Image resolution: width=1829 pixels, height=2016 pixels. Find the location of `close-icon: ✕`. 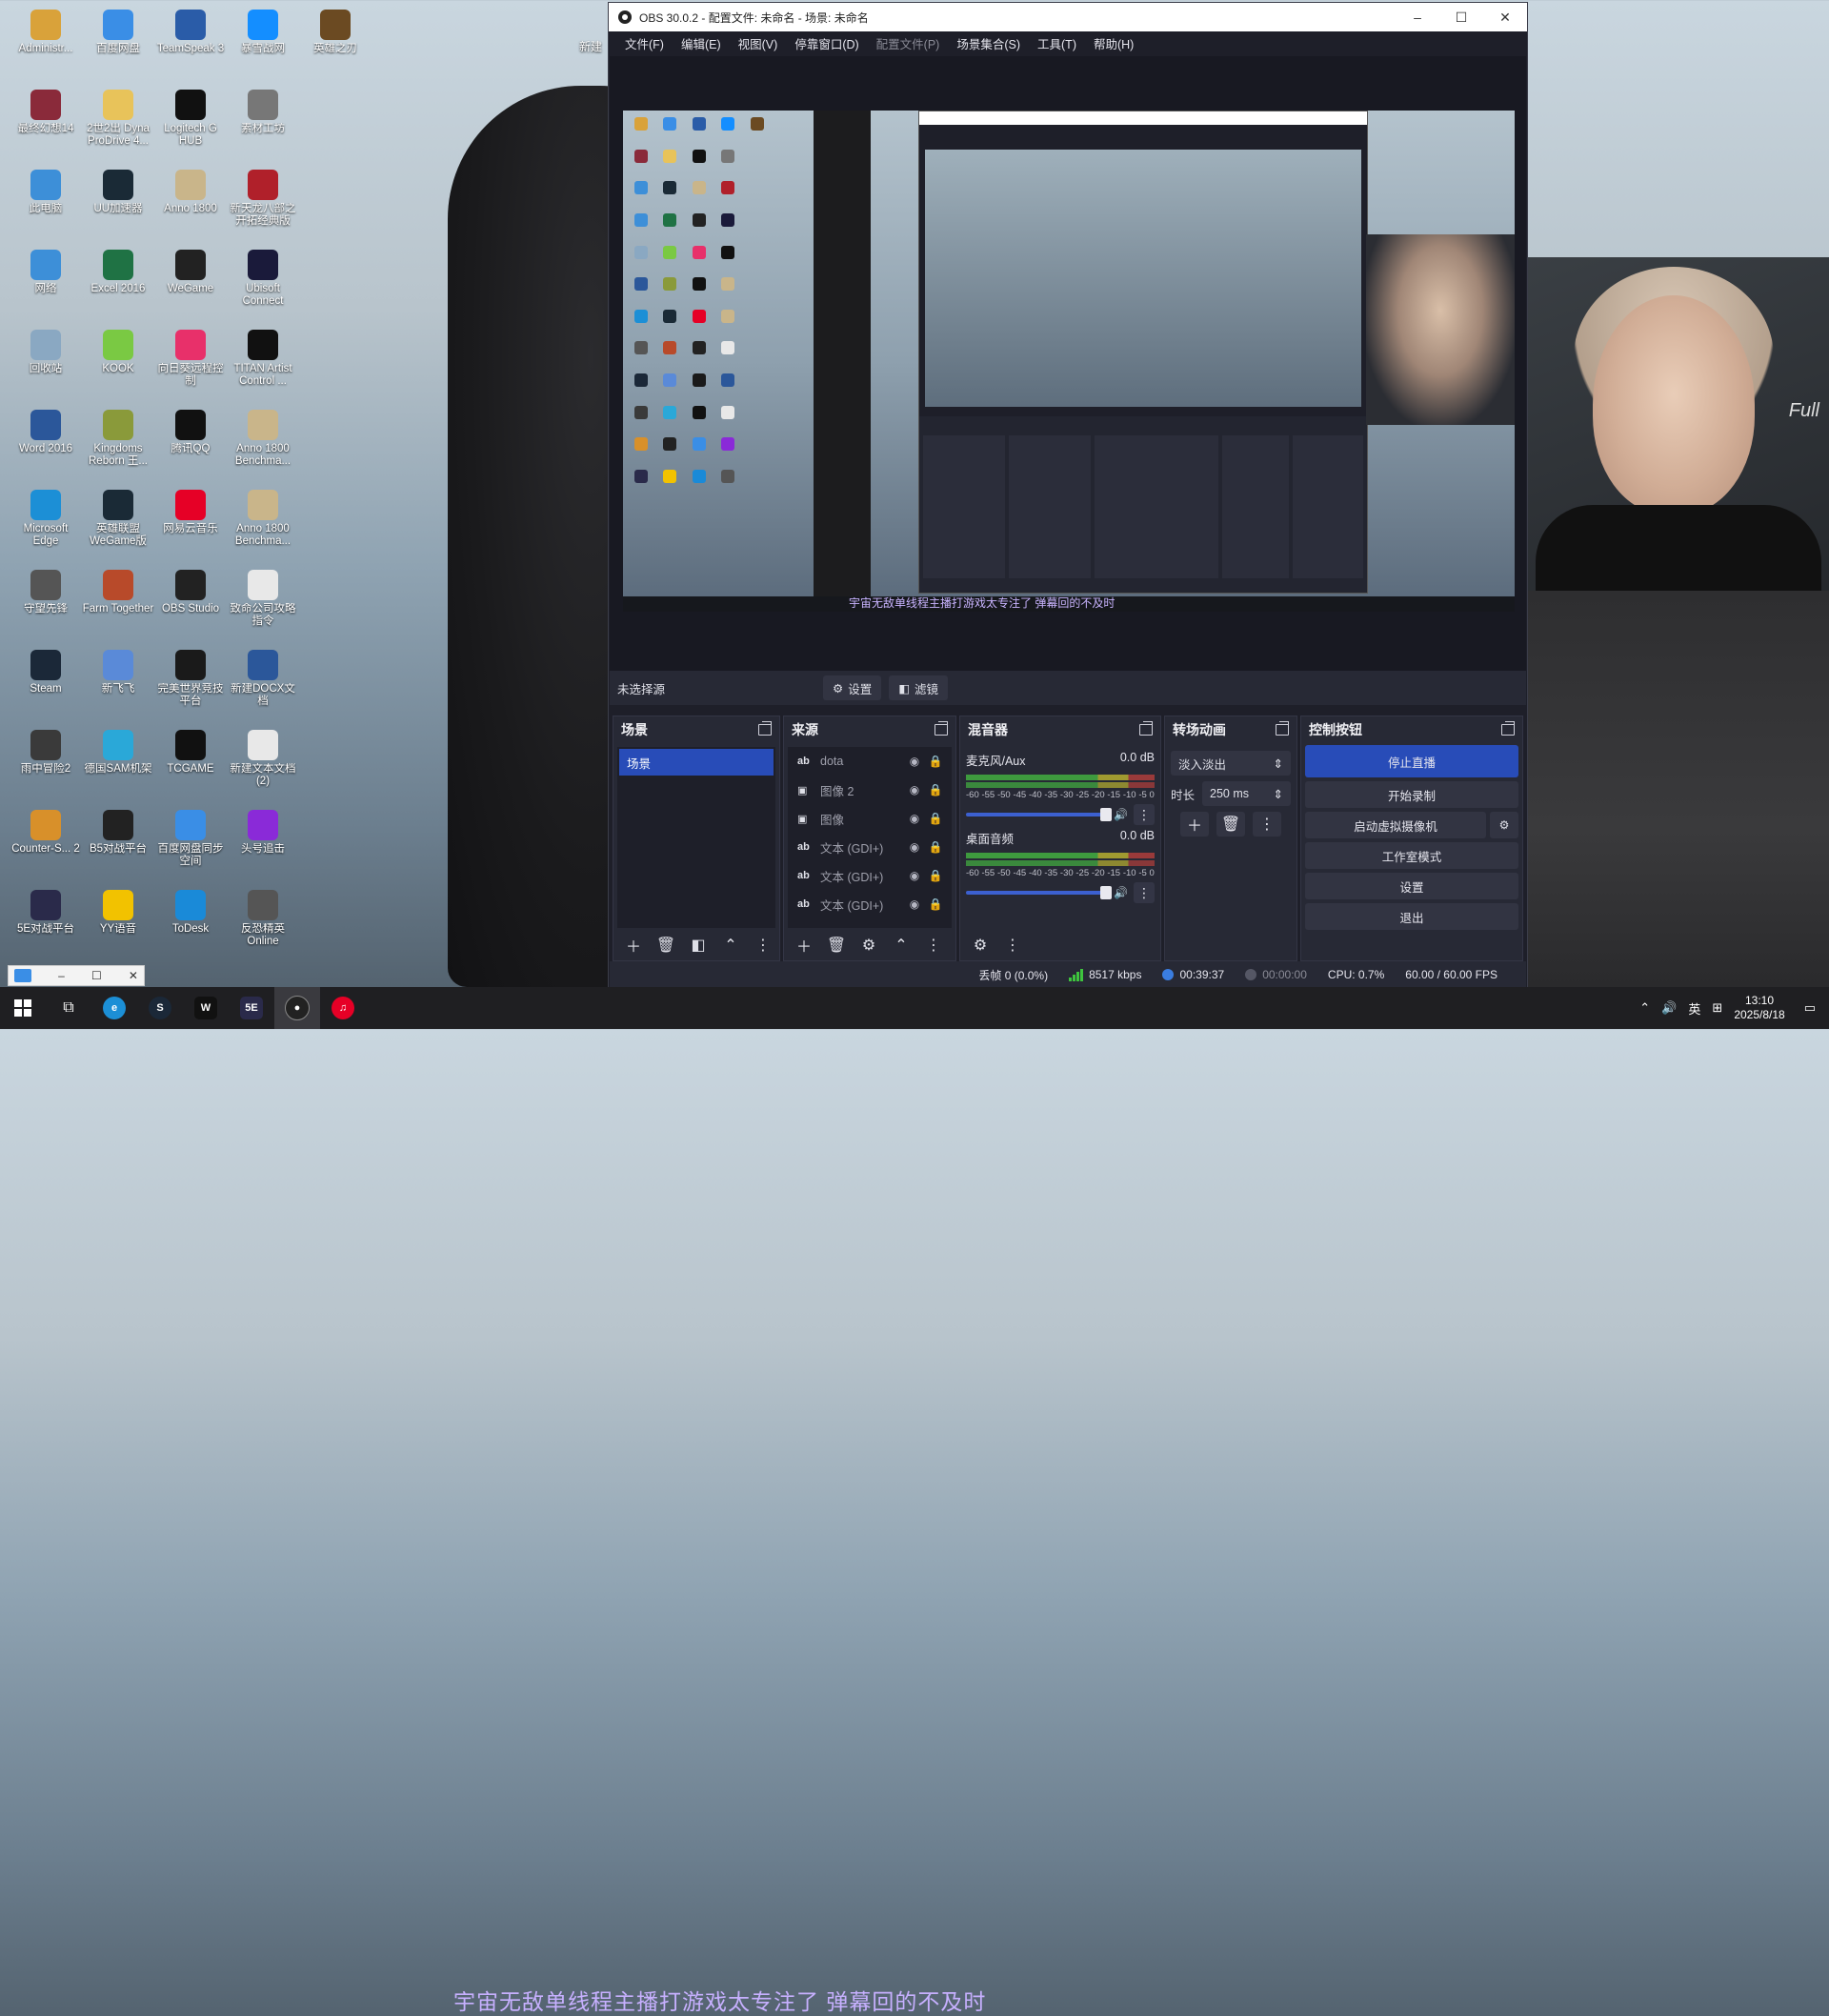

close-icon: ✕ is located at coordinates (134, 975).